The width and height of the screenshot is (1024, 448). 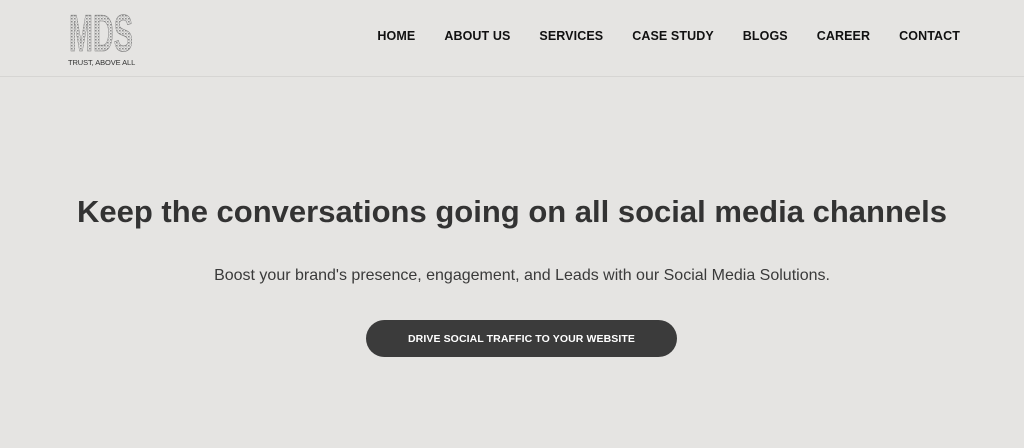 I want to click on nav-item-career: CAREER, so click(x=843, y=36).